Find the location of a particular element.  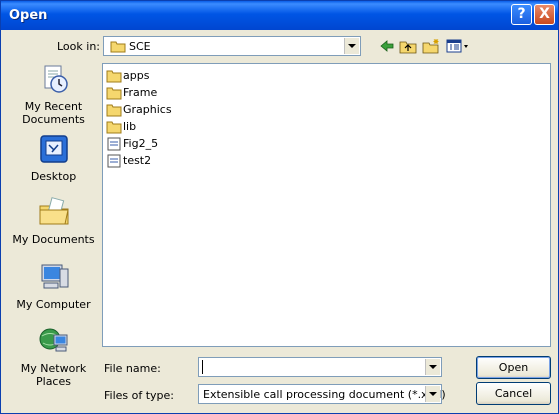

title-bar: Open ? X is located at coordinates (279, 15).